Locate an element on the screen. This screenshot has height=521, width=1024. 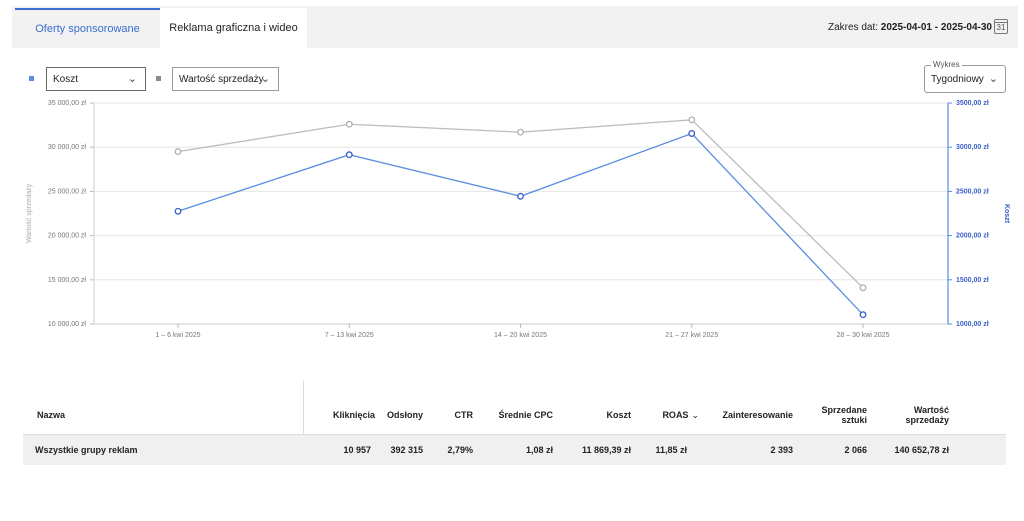
col-header-koszt: Koszt is located at coordinates (592, 414).